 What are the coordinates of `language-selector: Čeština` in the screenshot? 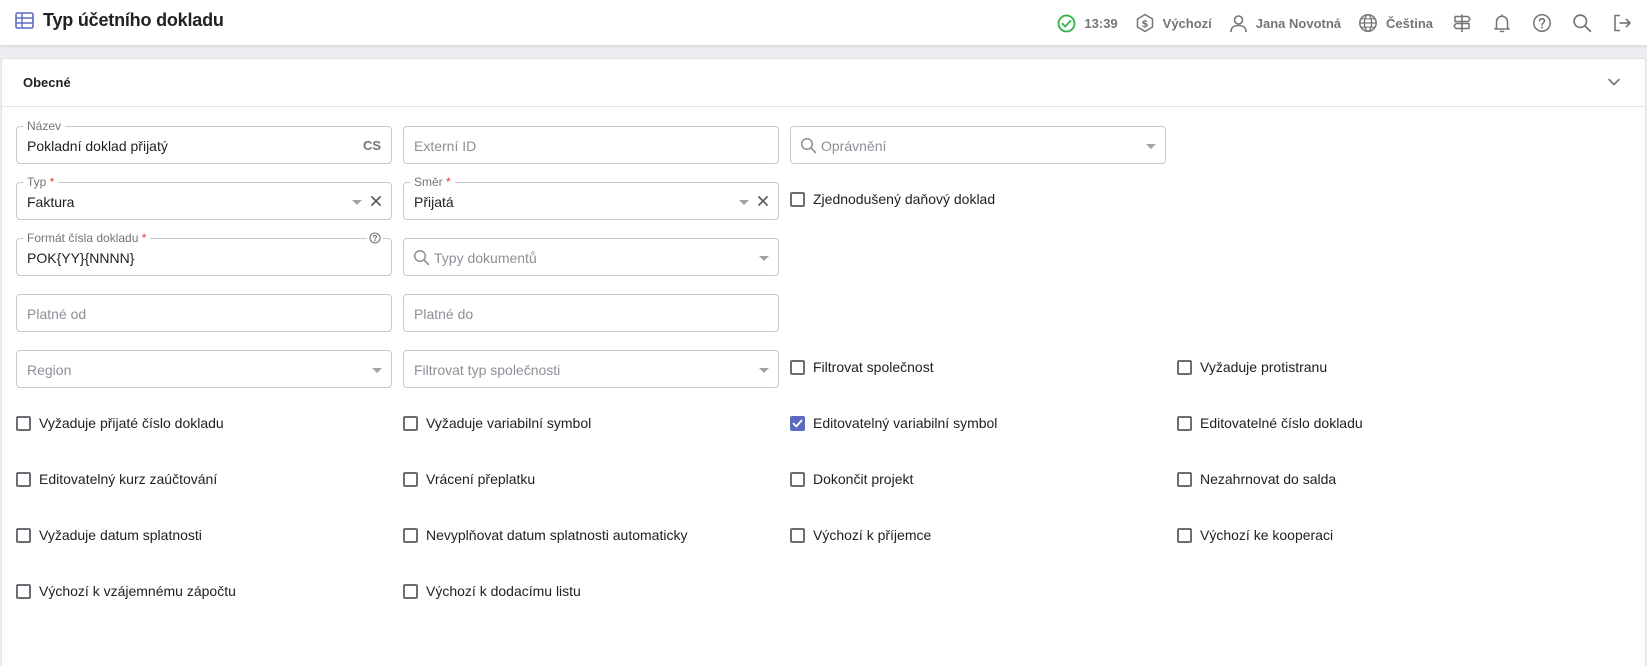 It's located at (1395, 23).